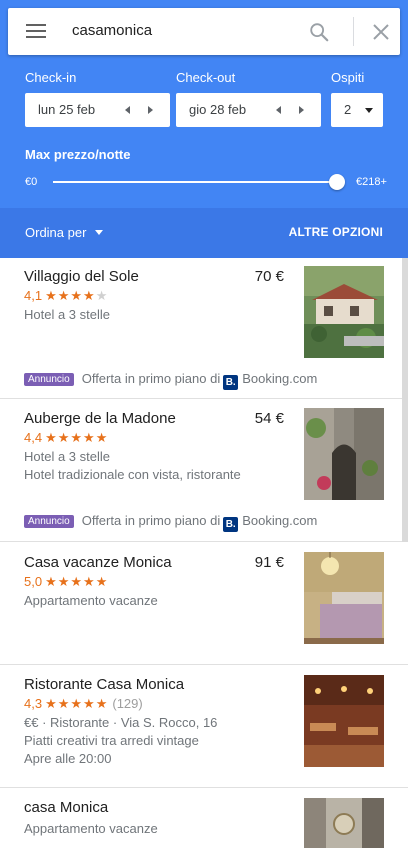 Image resolution: width=408 pixels, height=848 pixels. I want to click on checkin-label: Check-in, so click(51, 77).